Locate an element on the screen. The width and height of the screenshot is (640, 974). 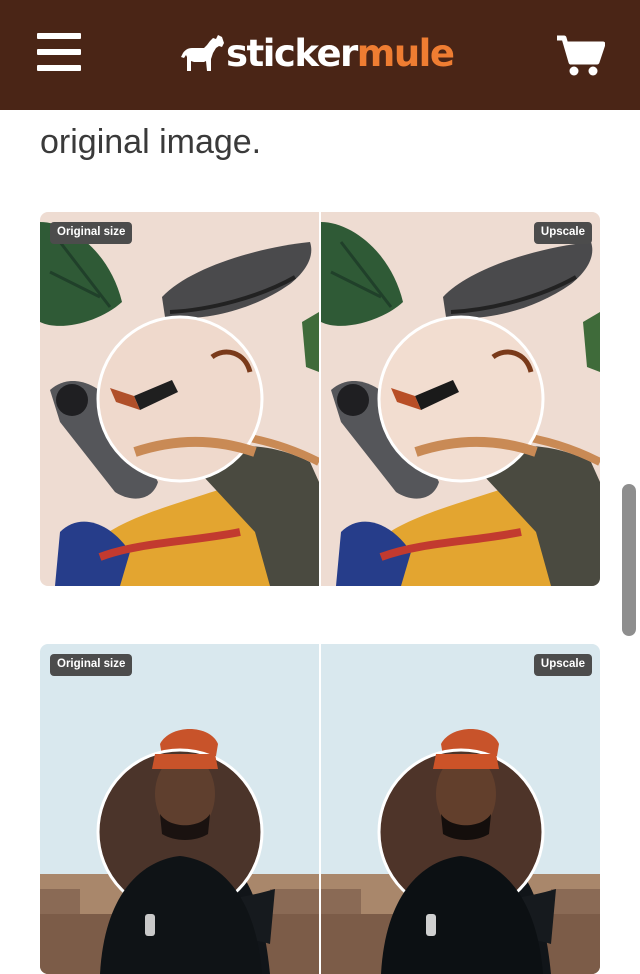
page-scrollbar is located at coordinates (629, 560).